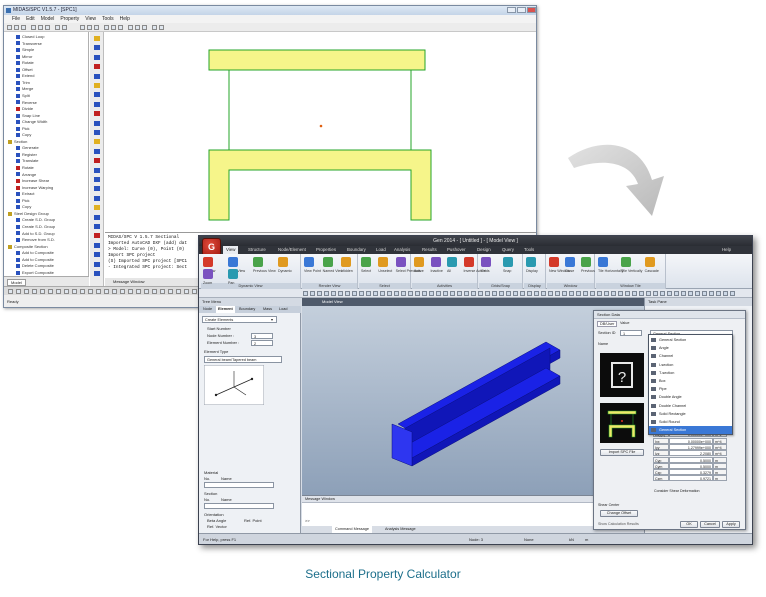 The image size is (766, 597). What do you see at coordinates (161, 27) in the screenshot?
I see `info-icon` at bounding box center [161, 27].